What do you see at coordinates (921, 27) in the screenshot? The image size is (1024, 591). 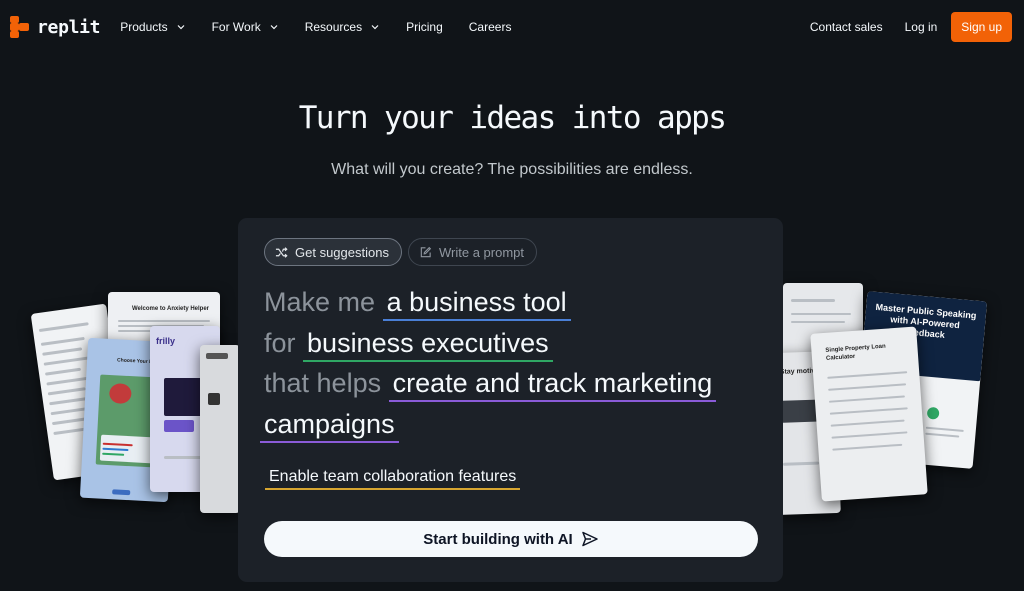 I see `log-in-link: Log in` at bounding box center [921, 27].